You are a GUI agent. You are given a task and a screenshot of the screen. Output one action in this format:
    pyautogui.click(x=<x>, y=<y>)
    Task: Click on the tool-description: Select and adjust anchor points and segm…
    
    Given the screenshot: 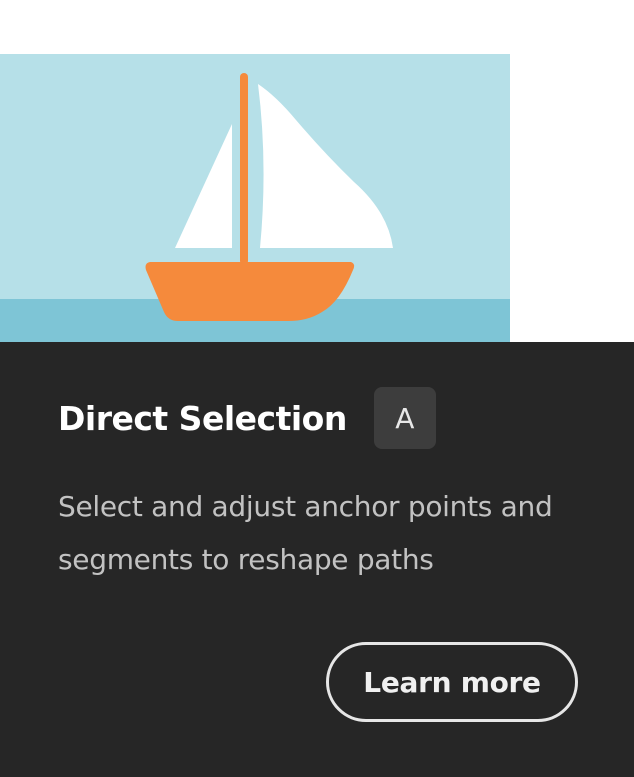 What is the action you would take?
    pyautogui.click(x=305, y=533)
    